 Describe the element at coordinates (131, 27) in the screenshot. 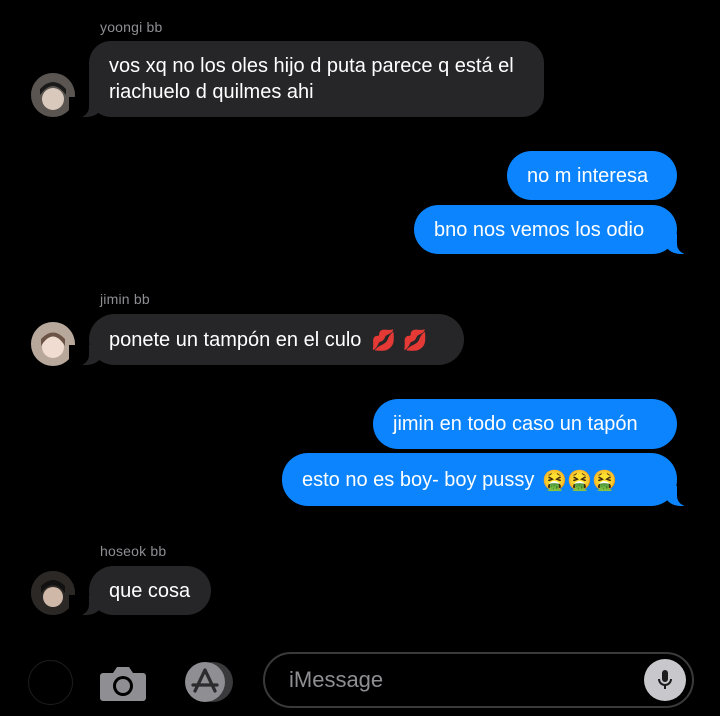

I see `sender-name: yoongi bb` at that location.